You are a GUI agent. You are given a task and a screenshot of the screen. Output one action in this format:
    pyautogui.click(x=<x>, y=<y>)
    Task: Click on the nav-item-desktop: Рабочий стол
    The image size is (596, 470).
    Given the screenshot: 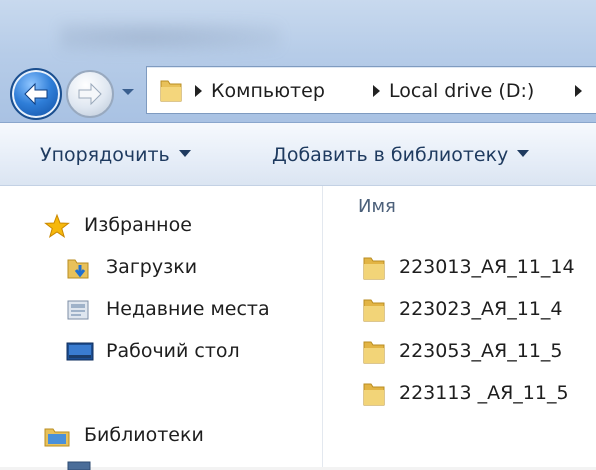 What is the action you would take?
    pyautogui.click(x=186, y=351)
    